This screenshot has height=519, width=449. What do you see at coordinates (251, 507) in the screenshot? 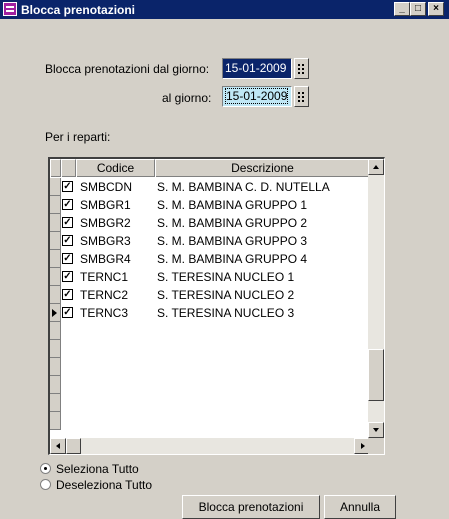
I see `block-bookings-button: Blocca prenotazioni` at bounding box center [251, 507].